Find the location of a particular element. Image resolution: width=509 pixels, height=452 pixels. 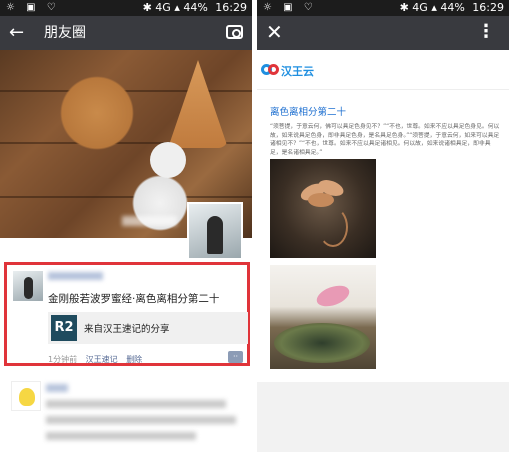

share-logo: R2 is located at coordinates (64, 328).